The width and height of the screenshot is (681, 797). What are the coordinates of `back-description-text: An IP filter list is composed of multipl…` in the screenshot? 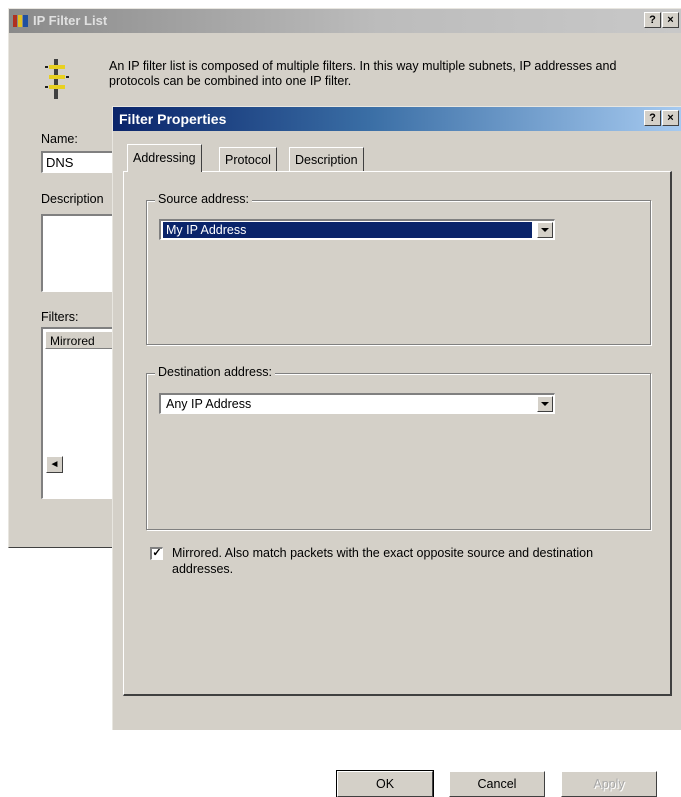 It's located at (363, 73).